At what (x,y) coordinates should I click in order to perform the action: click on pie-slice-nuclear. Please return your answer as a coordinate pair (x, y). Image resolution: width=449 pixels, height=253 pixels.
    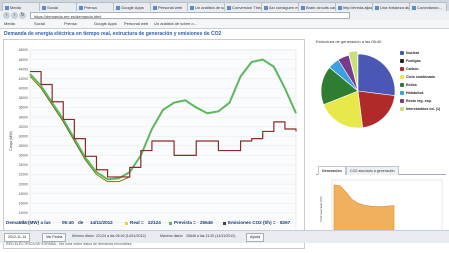
    Looking at the image, I should click on (376, 74).